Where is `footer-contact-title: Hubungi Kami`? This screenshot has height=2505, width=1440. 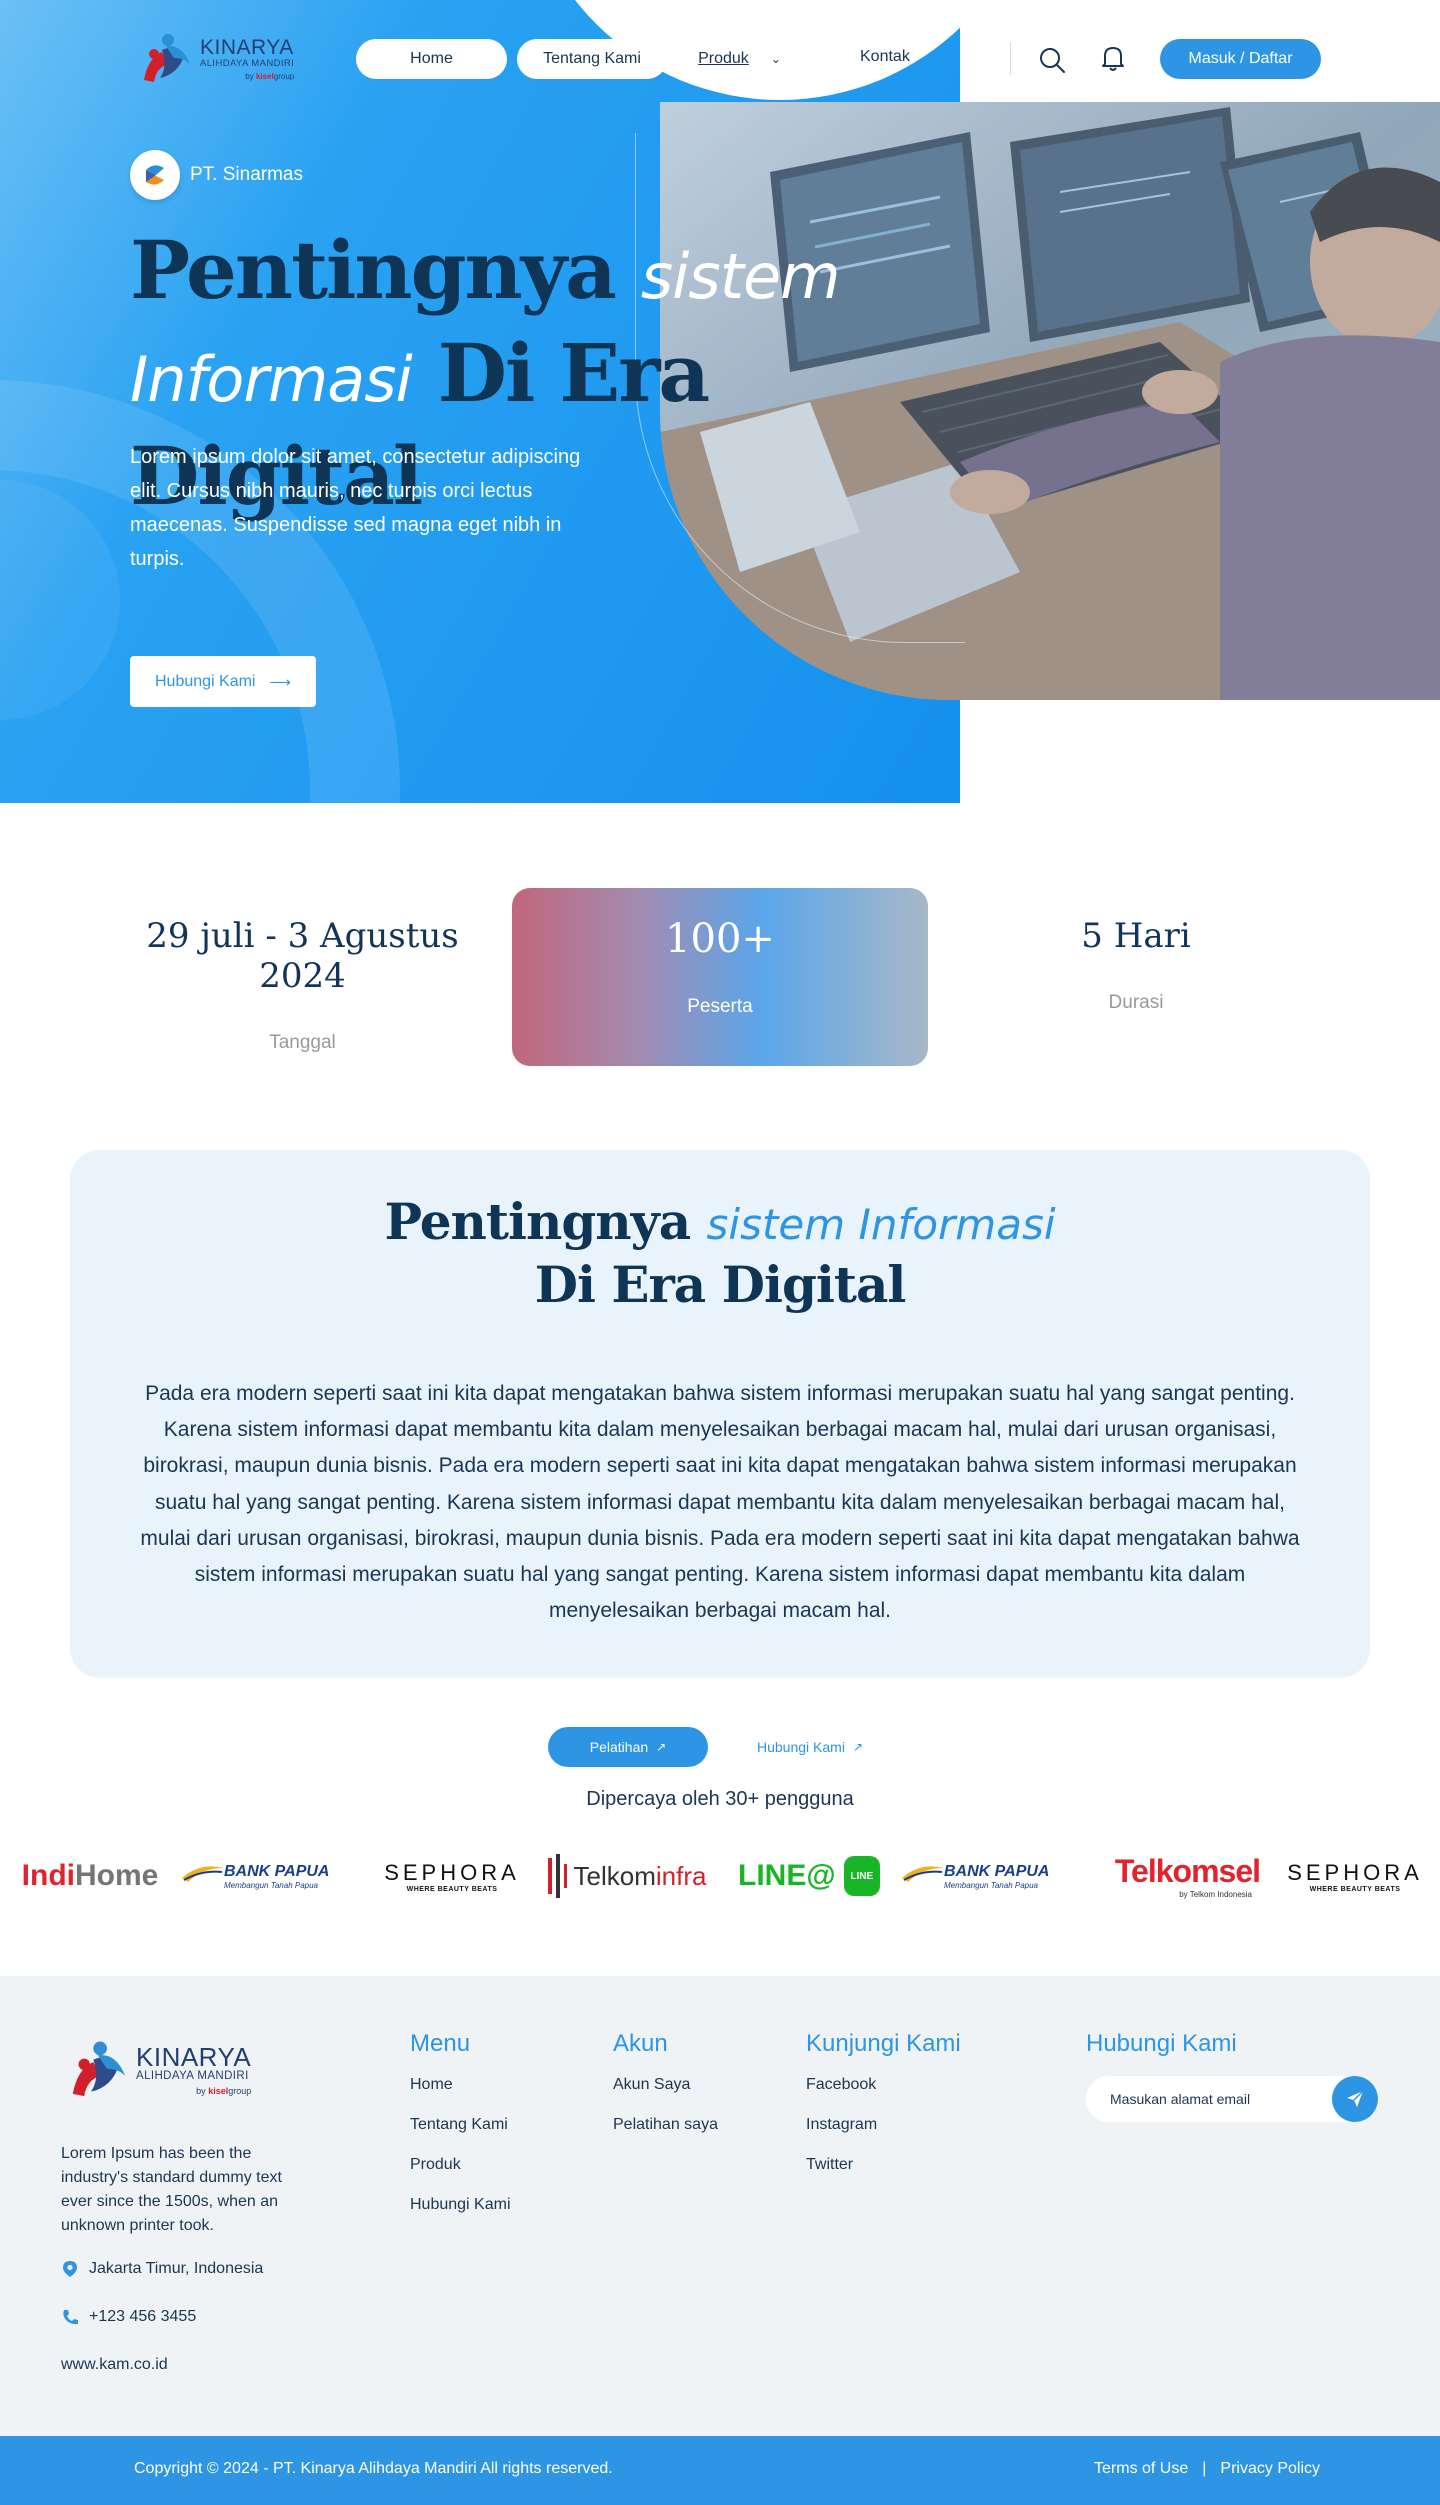 footer-contact-title: Hubungi Kami is located at coordinates (1161, 2043).